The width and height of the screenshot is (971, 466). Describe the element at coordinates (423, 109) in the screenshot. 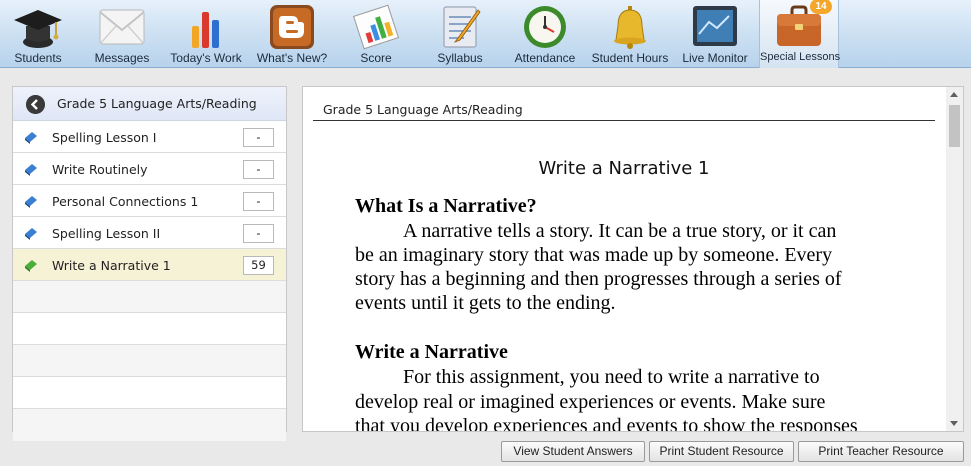

I see `document-header-text: Grade 5 Language Arts/Reading` at that location.